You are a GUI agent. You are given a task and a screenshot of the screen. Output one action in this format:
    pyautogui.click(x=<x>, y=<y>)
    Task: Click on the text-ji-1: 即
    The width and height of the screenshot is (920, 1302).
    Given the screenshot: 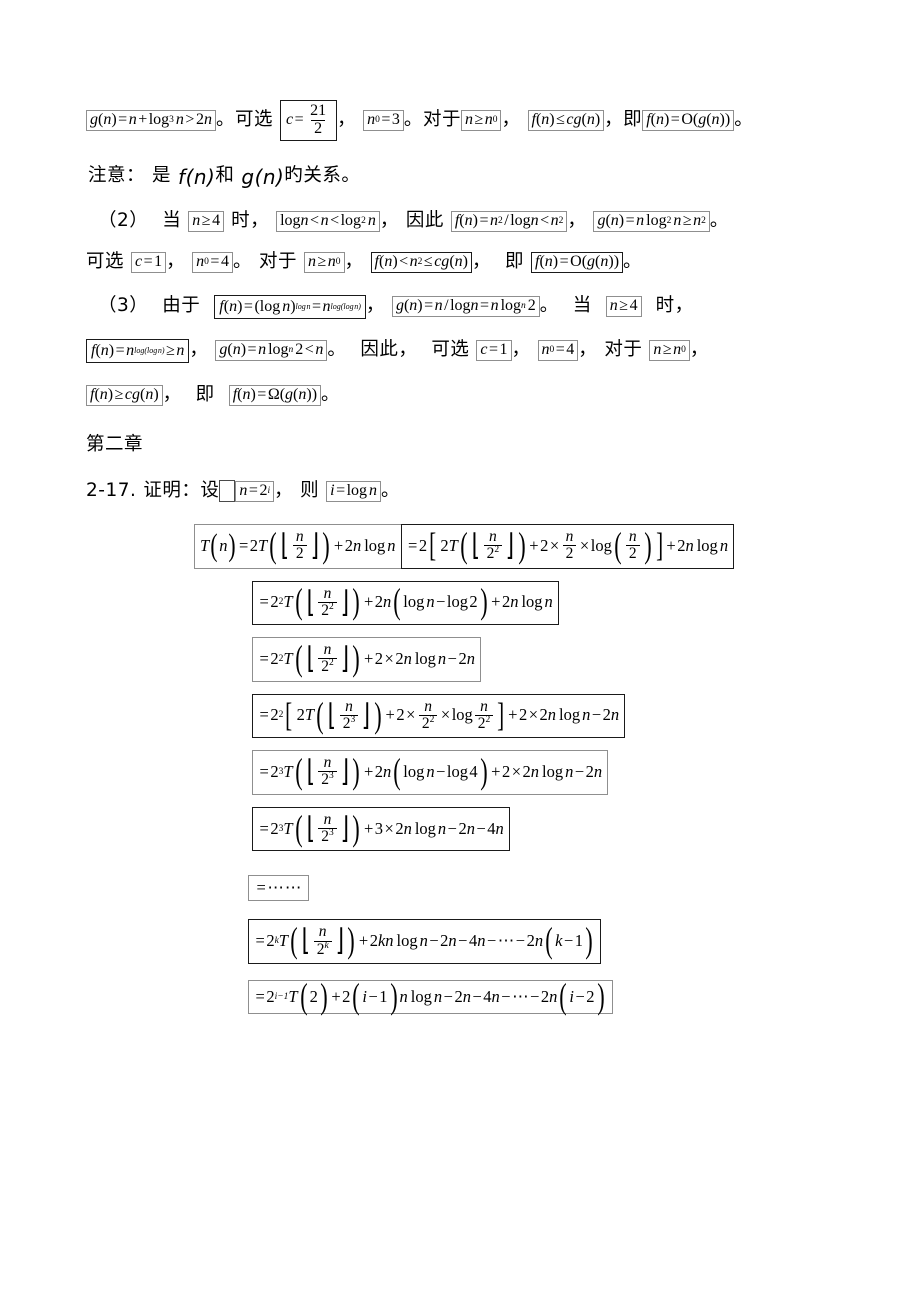 What is the action you would take?
    pyautogui.click(x=633, y=120)
    